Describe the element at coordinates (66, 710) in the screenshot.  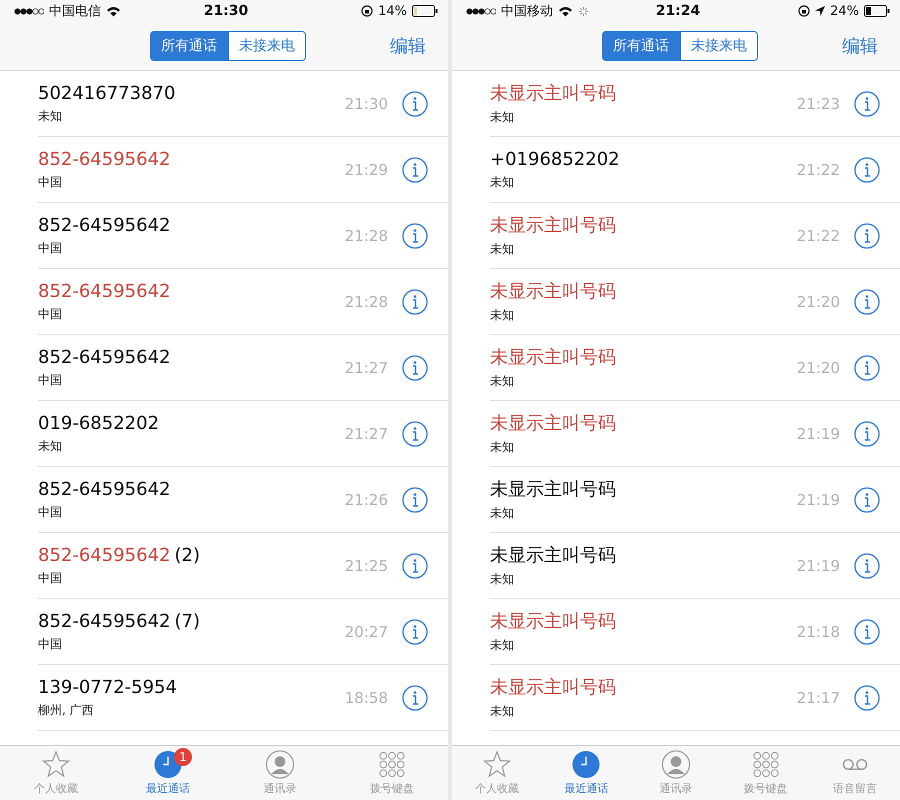
I see `caller-location: 柳州, 广西` at that location.